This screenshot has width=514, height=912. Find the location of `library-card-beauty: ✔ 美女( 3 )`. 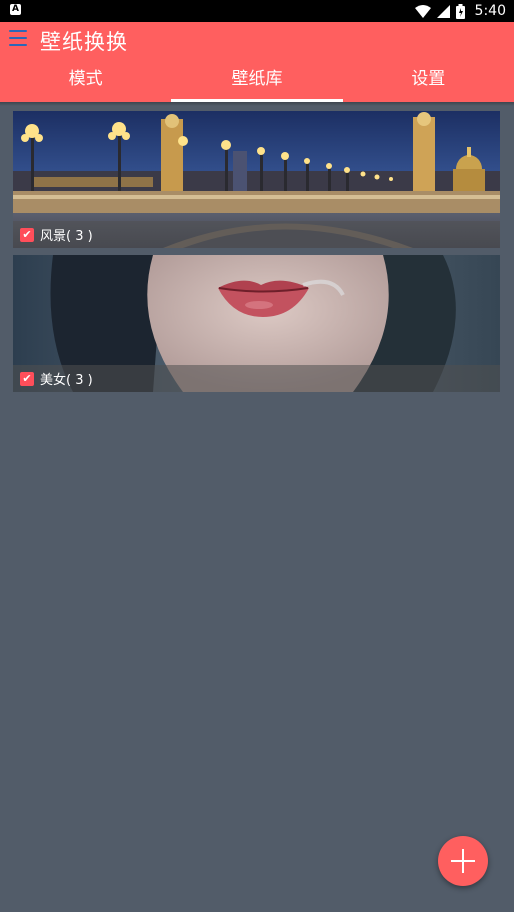

library-card-beauty: ✔ 美女( 3 ) is located at coordinates (256, 323).